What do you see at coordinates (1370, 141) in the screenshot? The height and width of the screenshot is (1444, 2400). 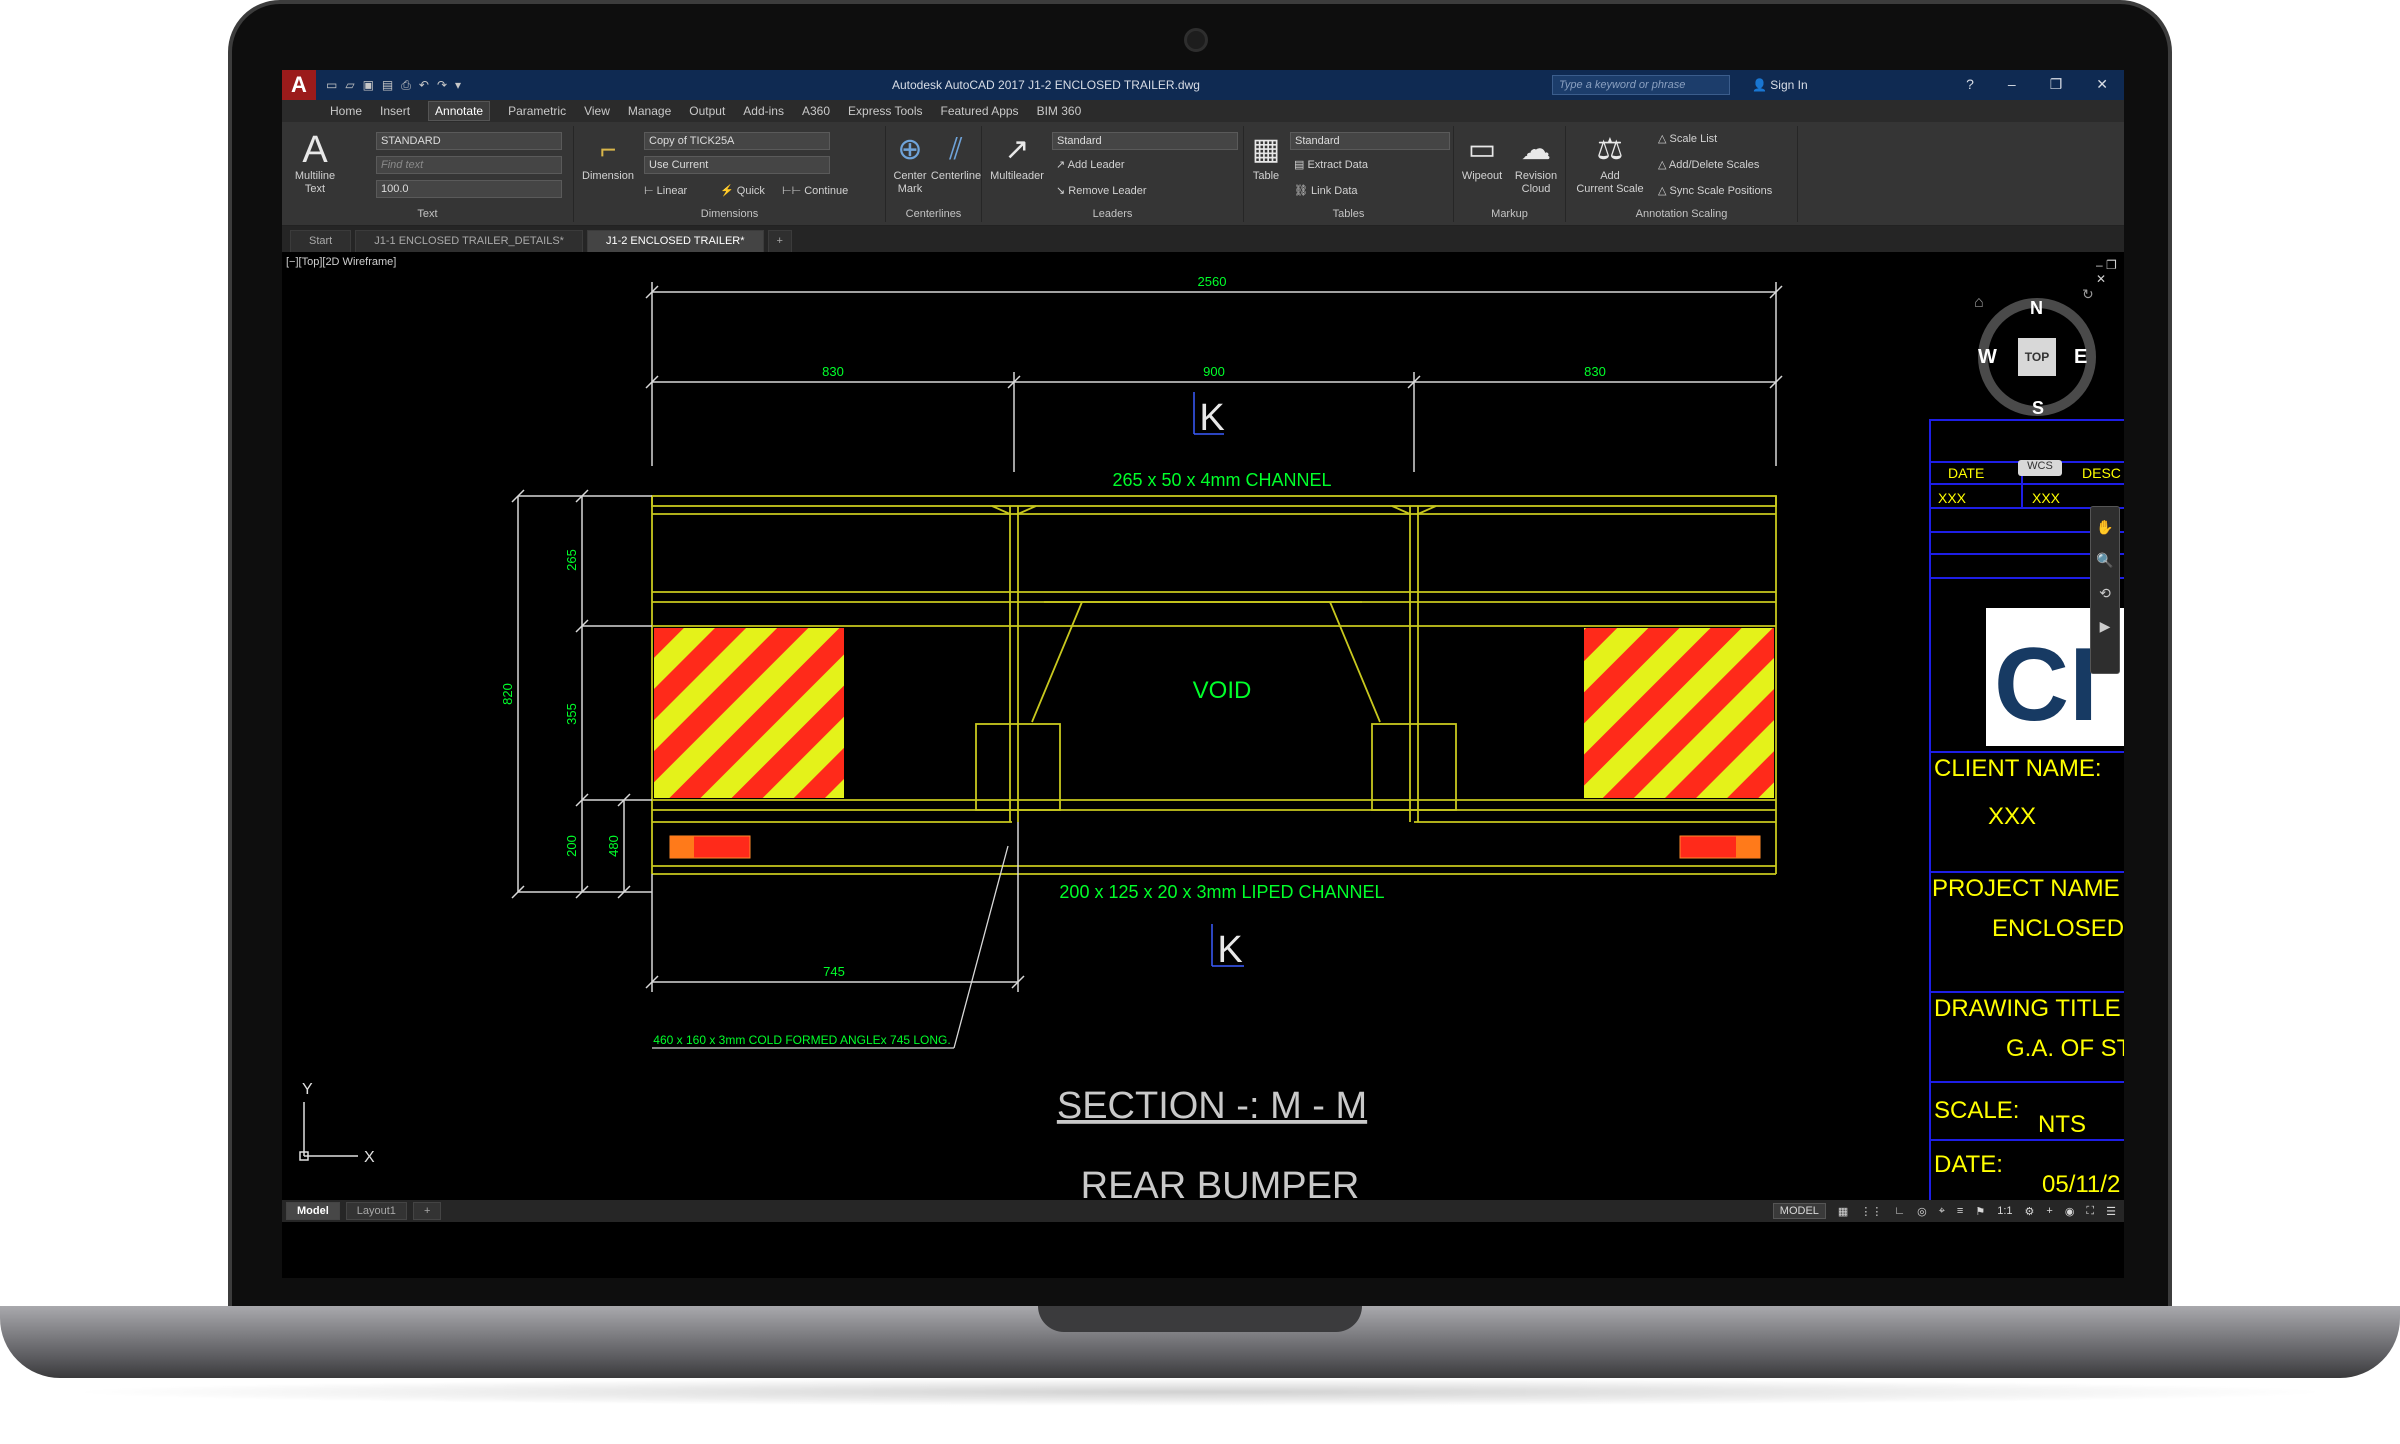 I see `table-style-select: Standard` at bounding box center [1370, 141].